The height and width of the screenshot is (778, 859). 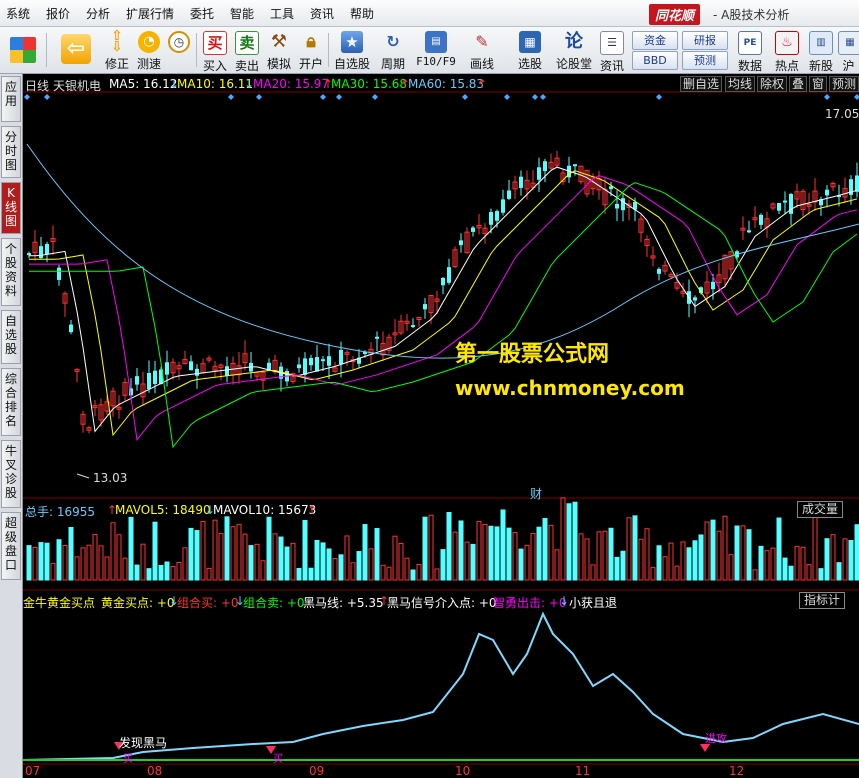 I want to click on forecast-button: 预测, so click(x=705, y=60).